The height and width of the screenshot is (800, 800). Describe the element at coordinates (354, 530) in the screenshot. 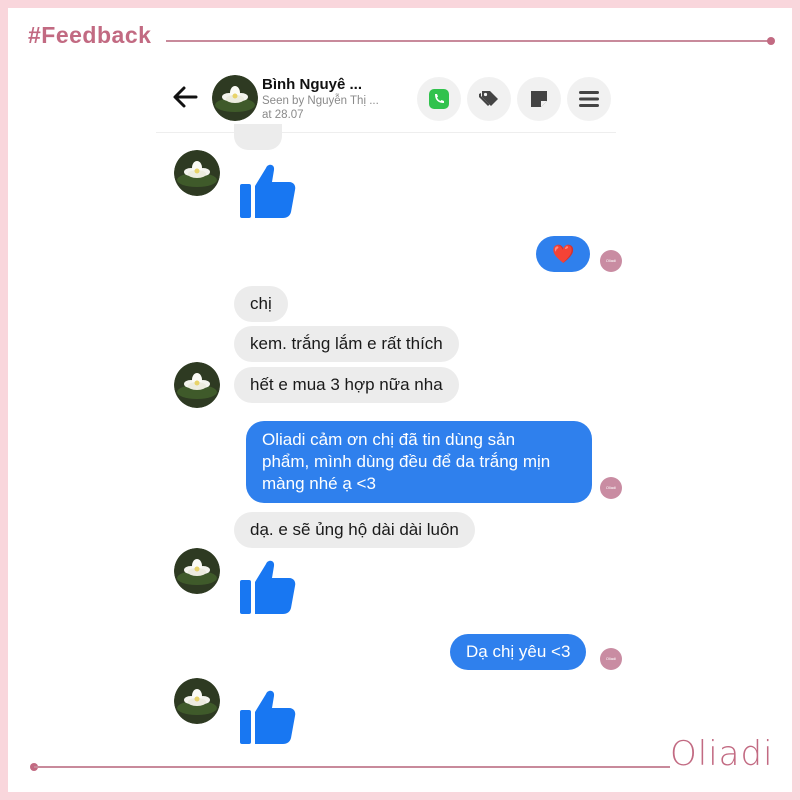

I see `incoming-message-bubble: dạ. e sẽ ủng hộ dài dài luôn` at that location.